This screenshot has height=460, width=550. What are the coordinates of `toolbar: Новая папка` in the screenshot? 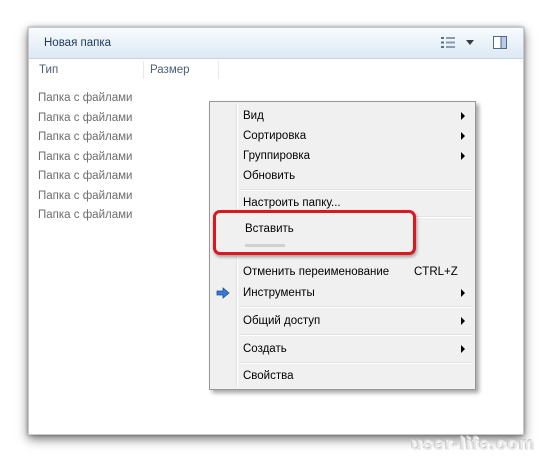 It's located at (276, 43).